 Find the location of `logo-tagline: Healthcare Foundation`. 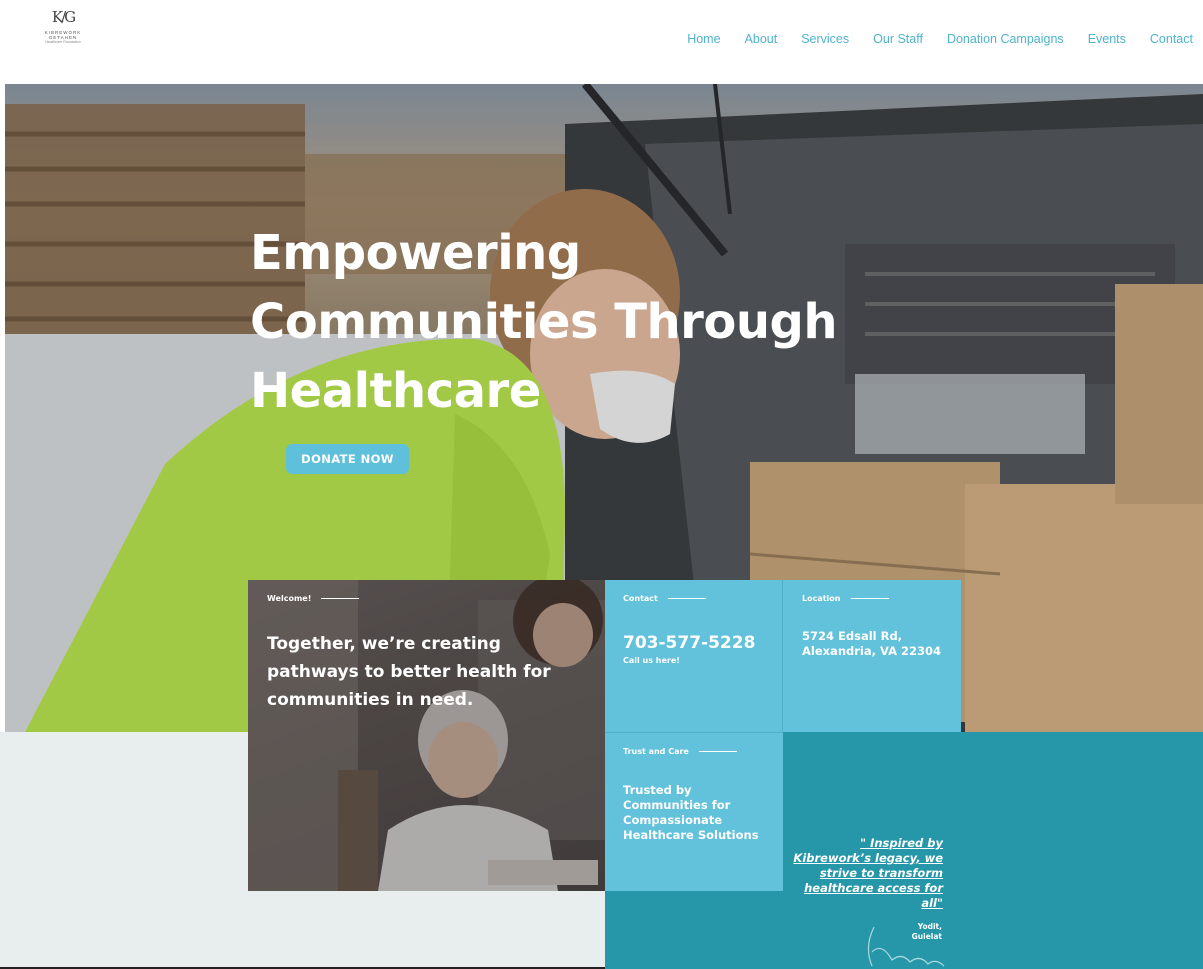

logo-tagline: Healthcare Foundation is located at coordinates (63, 42).